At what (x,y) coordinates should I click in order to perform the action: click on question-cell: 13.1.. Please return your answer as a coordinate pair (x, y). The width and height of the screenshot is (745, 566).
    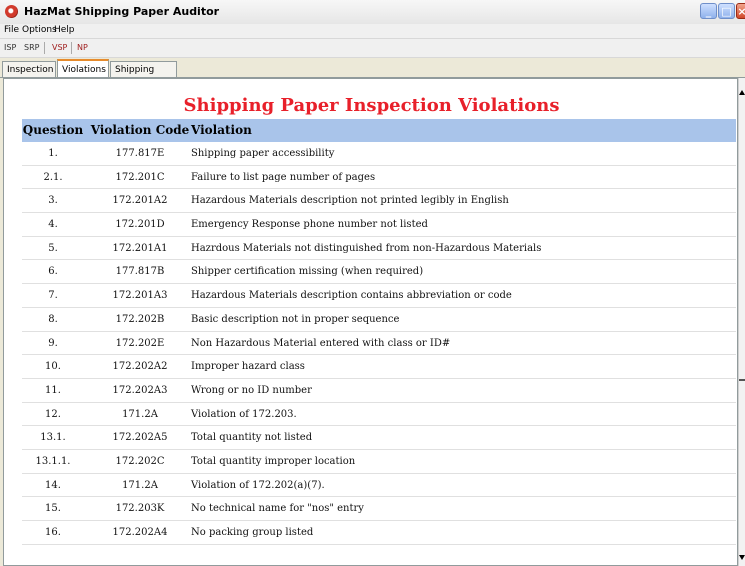
    Looking at the image, I should click on (53, 438).